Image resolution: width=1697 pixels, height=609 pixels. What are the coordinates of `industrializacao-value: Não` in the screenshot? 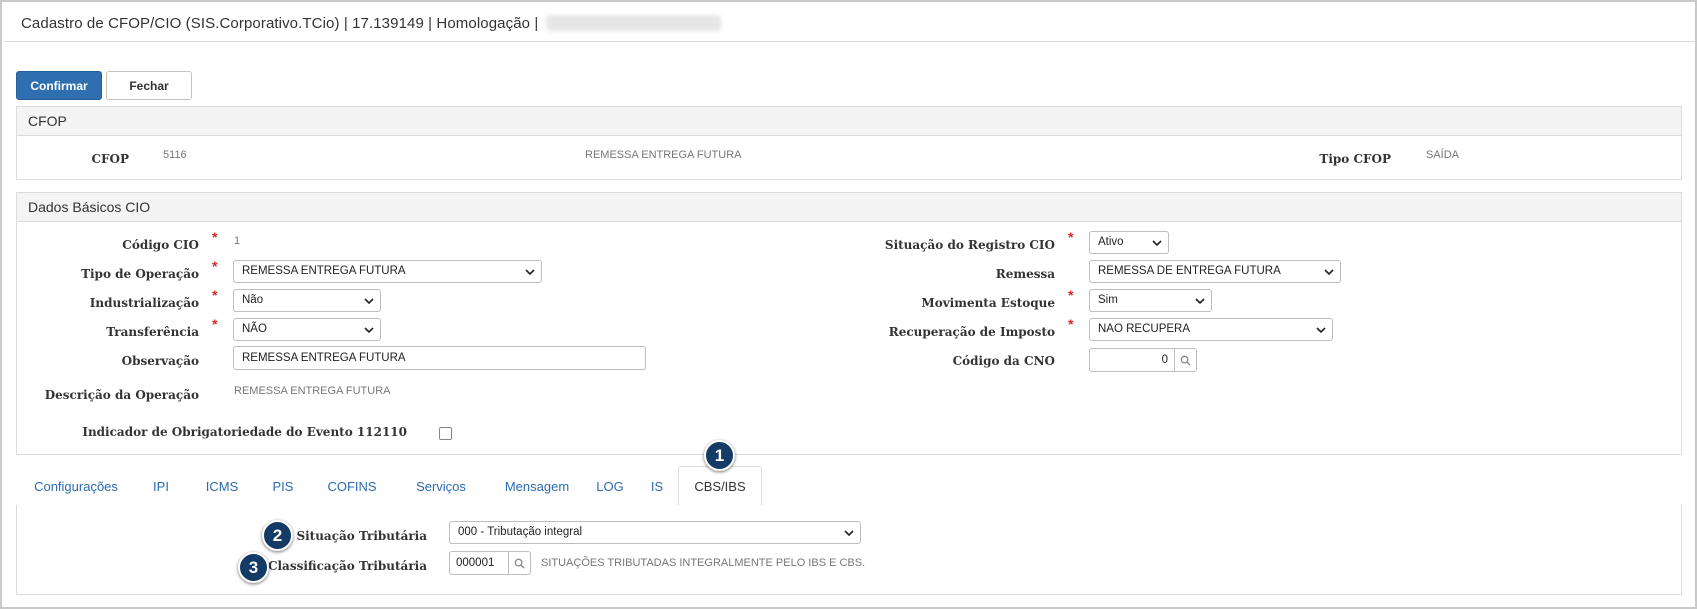 It's located at (253, 300).